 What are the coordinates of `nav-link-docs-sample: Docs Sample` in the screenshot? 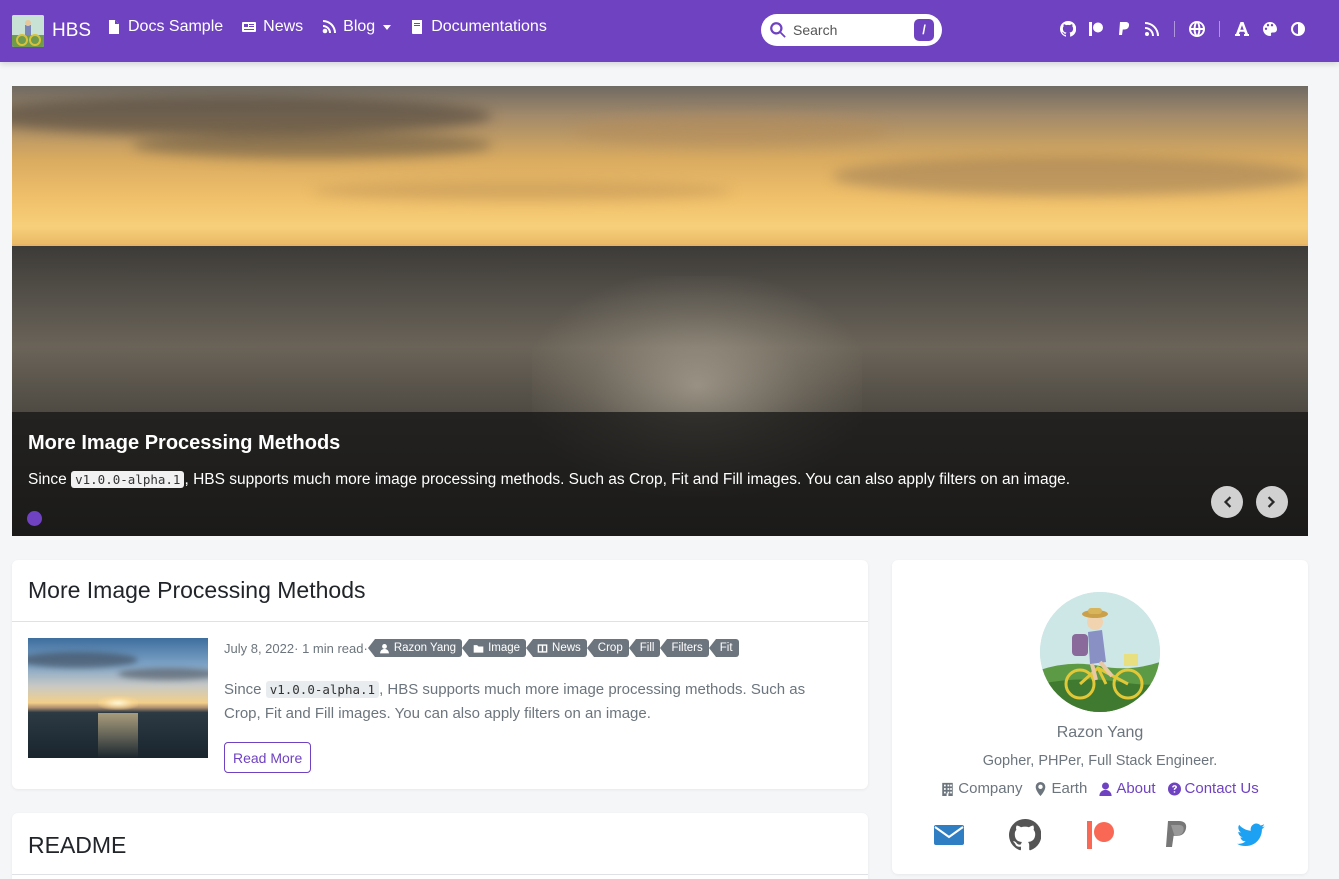 It's located at (164, 27).